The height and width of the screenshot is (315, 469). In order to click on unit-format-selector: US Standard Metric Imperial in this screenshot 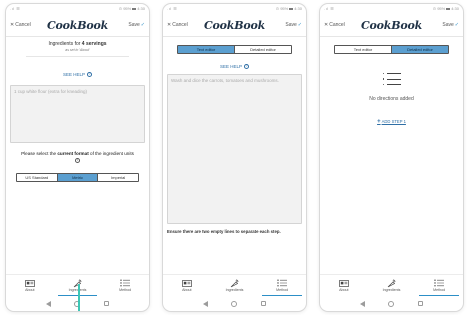, I will do `click(77, 177)`.